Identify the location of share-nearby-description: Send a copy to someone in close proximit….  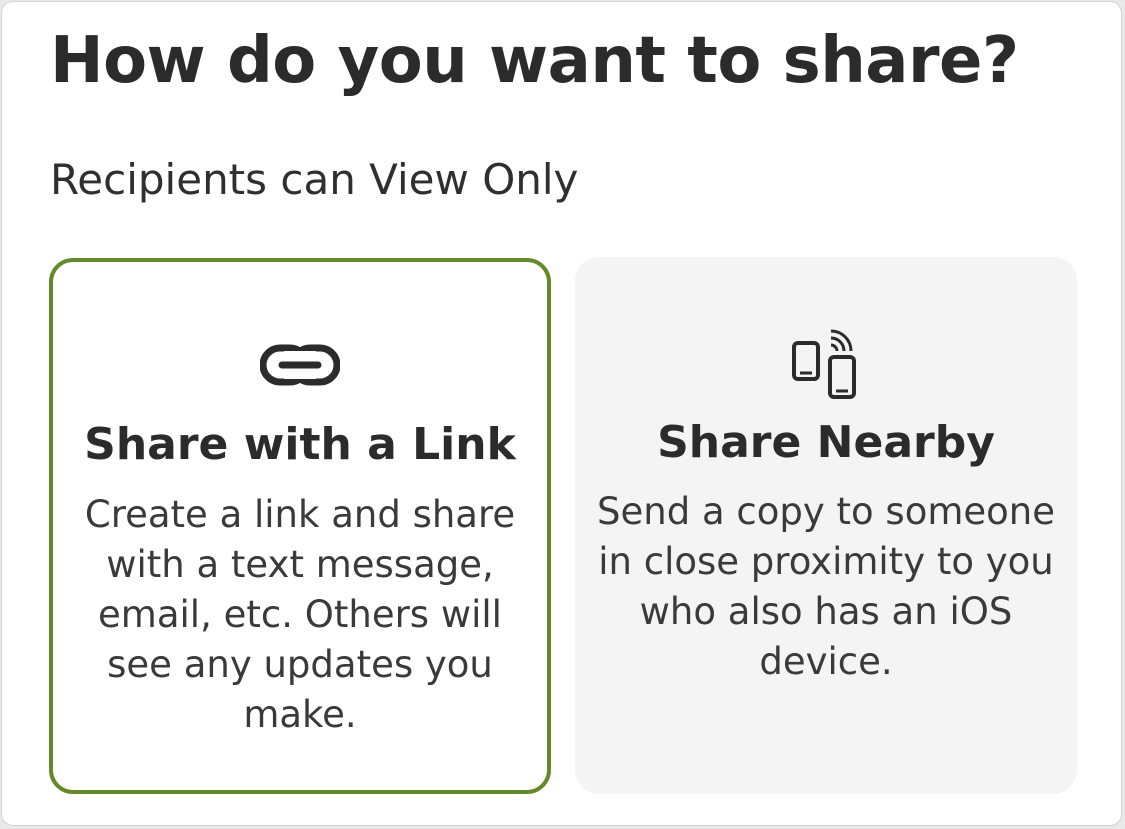
(826, 586).